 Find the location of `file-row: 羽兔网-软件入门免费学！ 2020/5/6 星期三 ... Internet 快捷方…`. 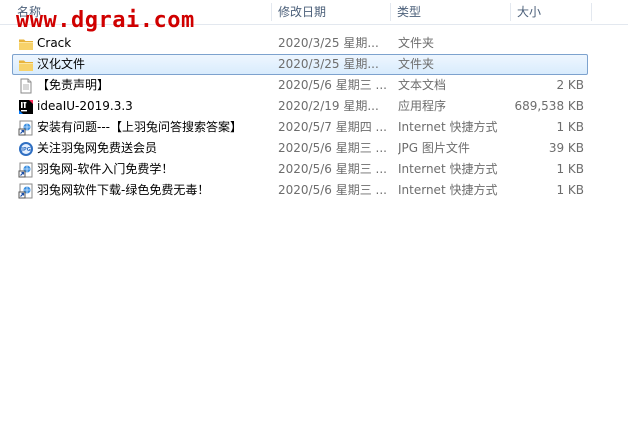

file-row: 羽兔网-软件入门免费学！ 2020/5/6 星期三 ... Internet 快捷方… is located at coordinates (300, 169).